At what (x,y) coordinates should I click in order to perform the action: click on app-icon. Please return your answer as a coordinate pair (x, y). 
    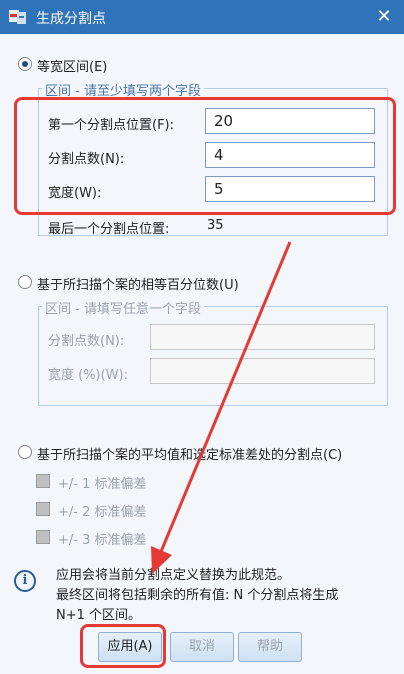
    Looking at the image, I should click on (17, 17).